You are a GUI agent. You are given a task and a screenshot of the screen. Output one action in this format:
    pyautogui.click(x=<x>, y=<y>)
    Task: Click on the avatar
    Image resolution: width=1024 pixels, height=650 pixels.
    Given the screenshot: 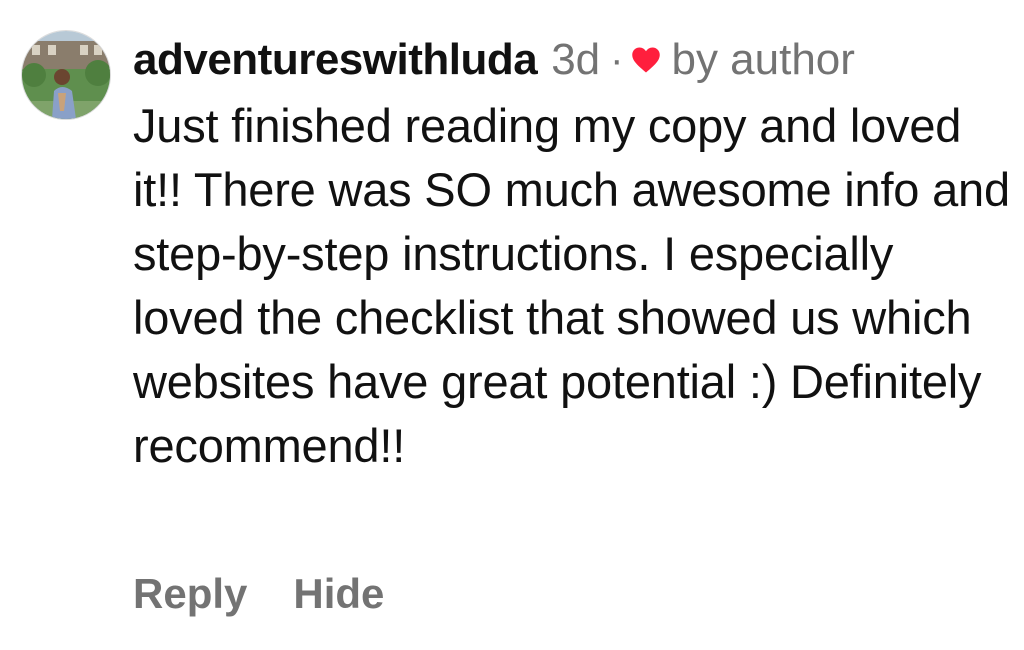 What is the action you would take?
    pyautogui.click(x=66, y=75)
    